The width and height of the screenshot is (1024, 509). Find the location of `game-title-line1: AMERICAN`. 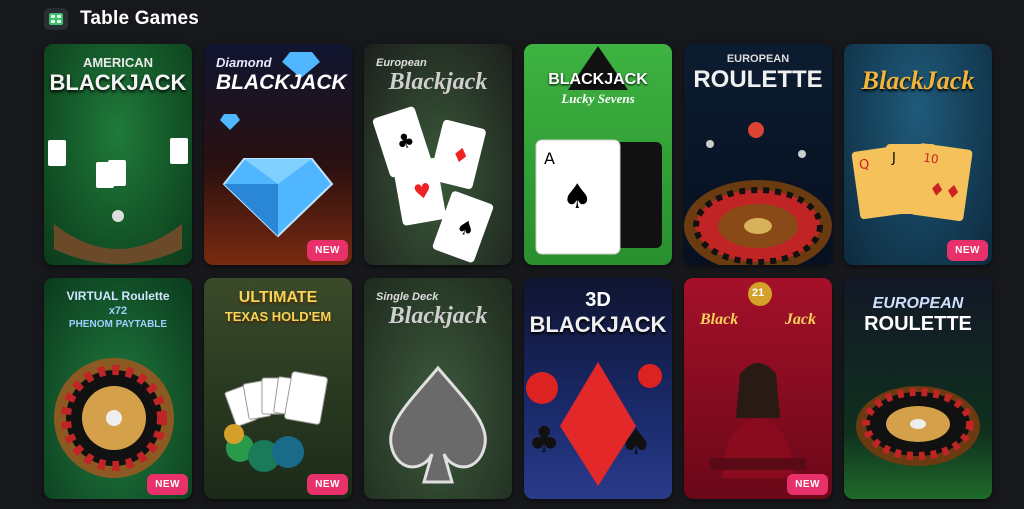

game-title-line1: AMERICAN is located at coordinates (118, 62).